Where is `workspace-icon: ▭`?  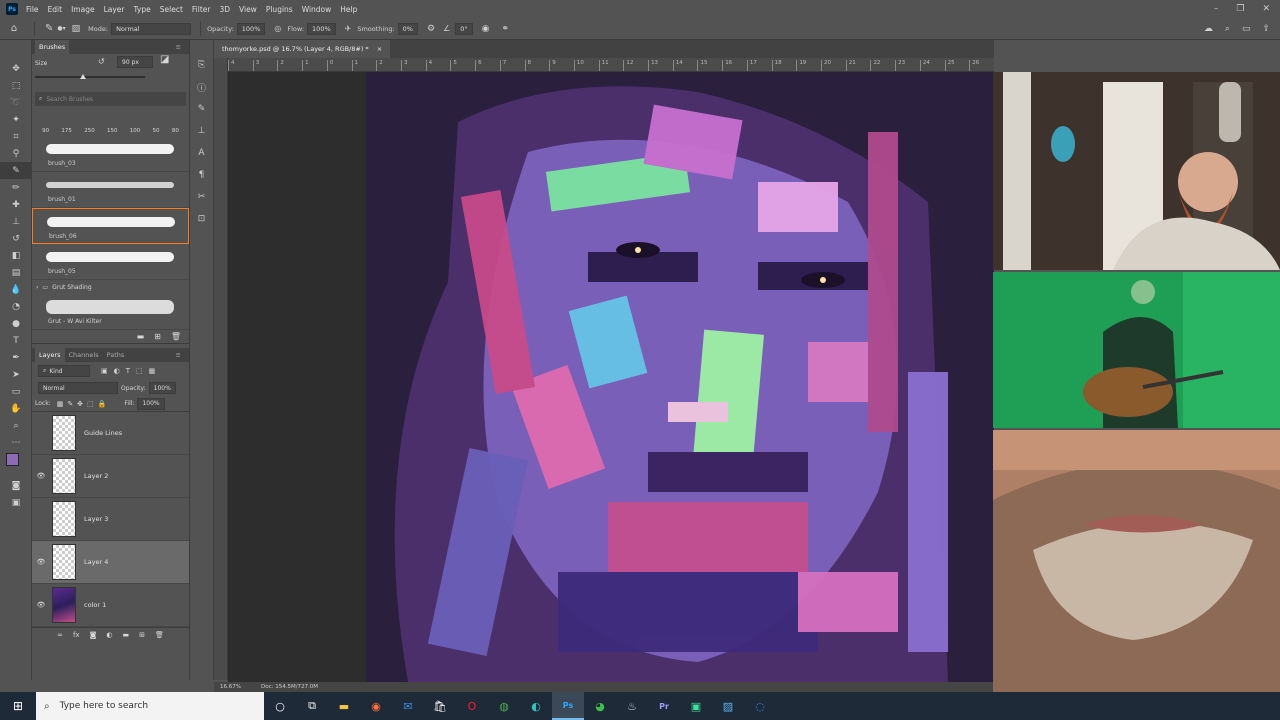 workspace-icon: ▭ is located at coordinates (1246, 29).